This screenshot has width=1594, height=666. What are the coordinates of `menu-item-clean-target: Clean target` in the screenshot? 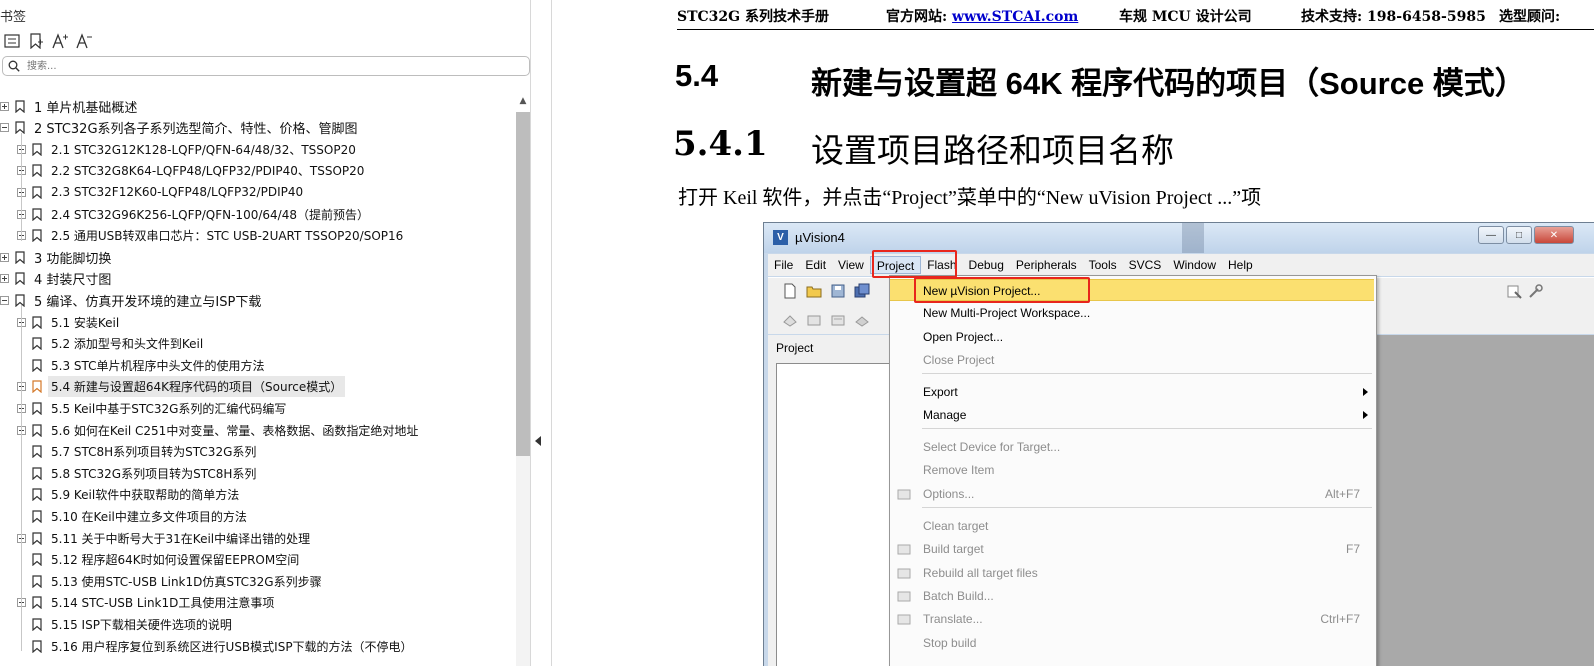 It's located at (1132, 526).